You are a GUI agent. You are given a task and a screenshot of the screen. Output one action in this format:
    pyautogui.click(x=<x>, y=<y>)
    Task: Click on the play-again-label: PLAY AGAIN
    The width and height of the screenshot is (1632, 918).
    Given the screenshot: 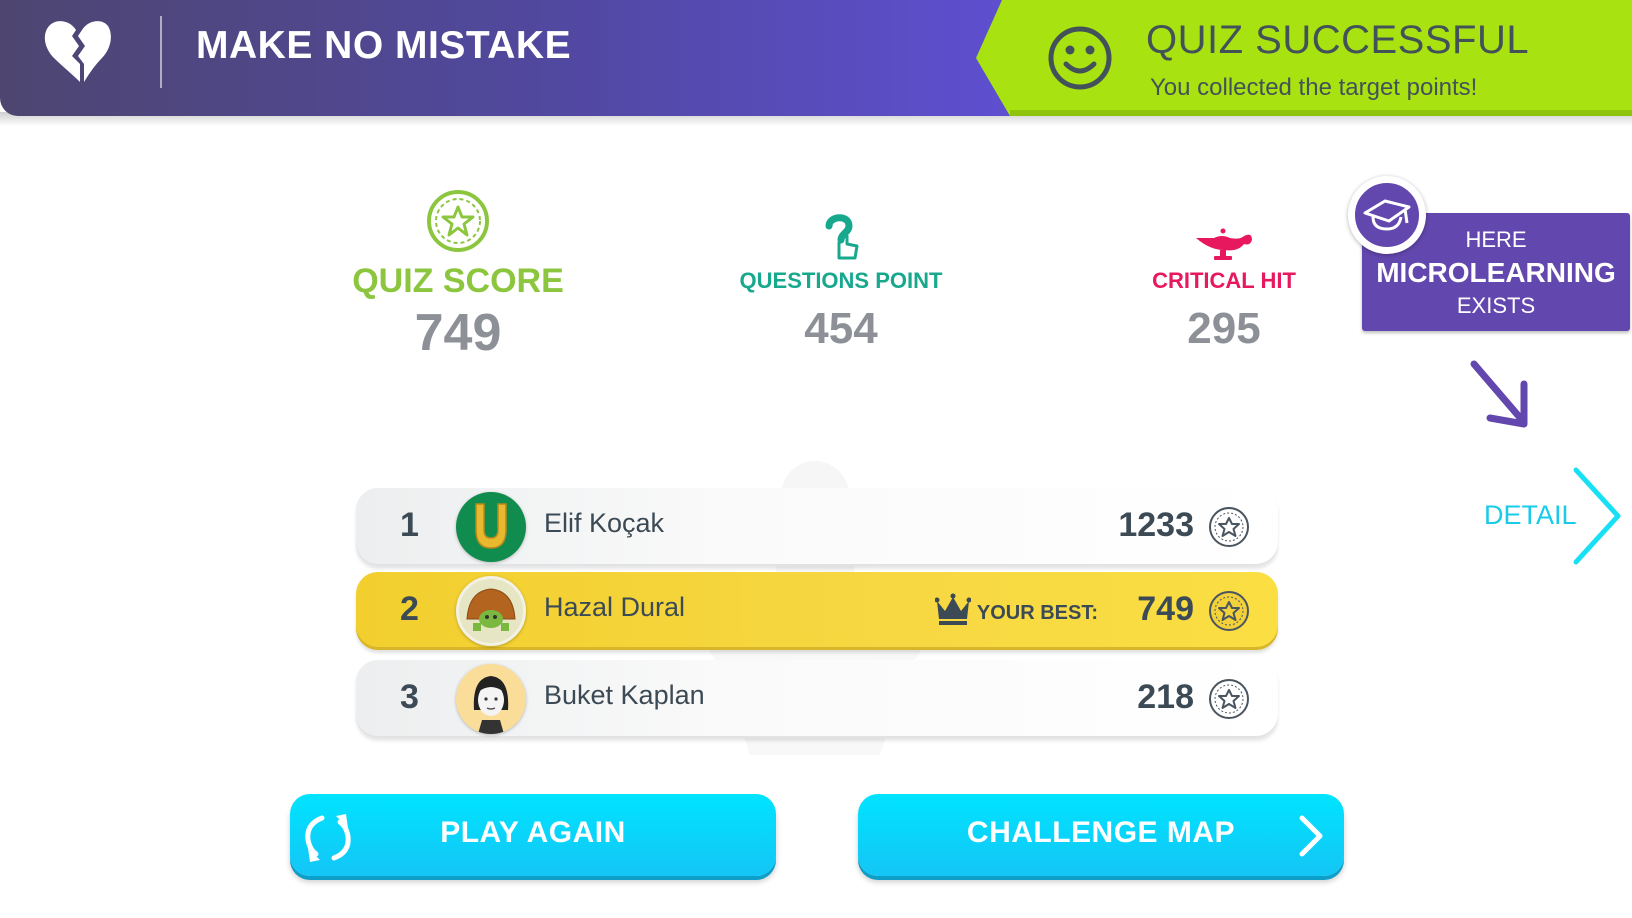 What is the action you would take?
    pyautogui.click(x=533, y=832)
    